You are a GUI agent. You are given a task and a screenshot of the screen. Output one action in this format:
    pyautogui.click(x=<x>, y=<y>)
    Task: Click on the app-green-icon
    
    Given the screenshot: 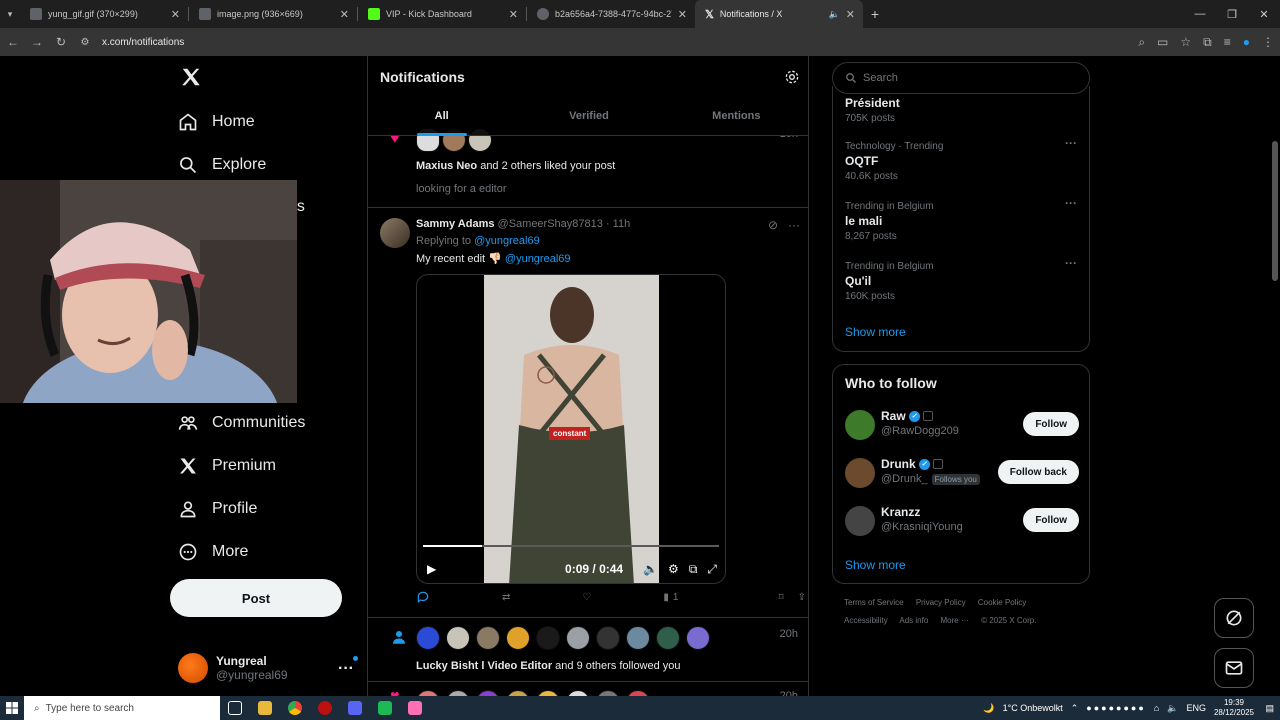 What is the action you would take?
    pyautogui.click(x=385, y=708)
    